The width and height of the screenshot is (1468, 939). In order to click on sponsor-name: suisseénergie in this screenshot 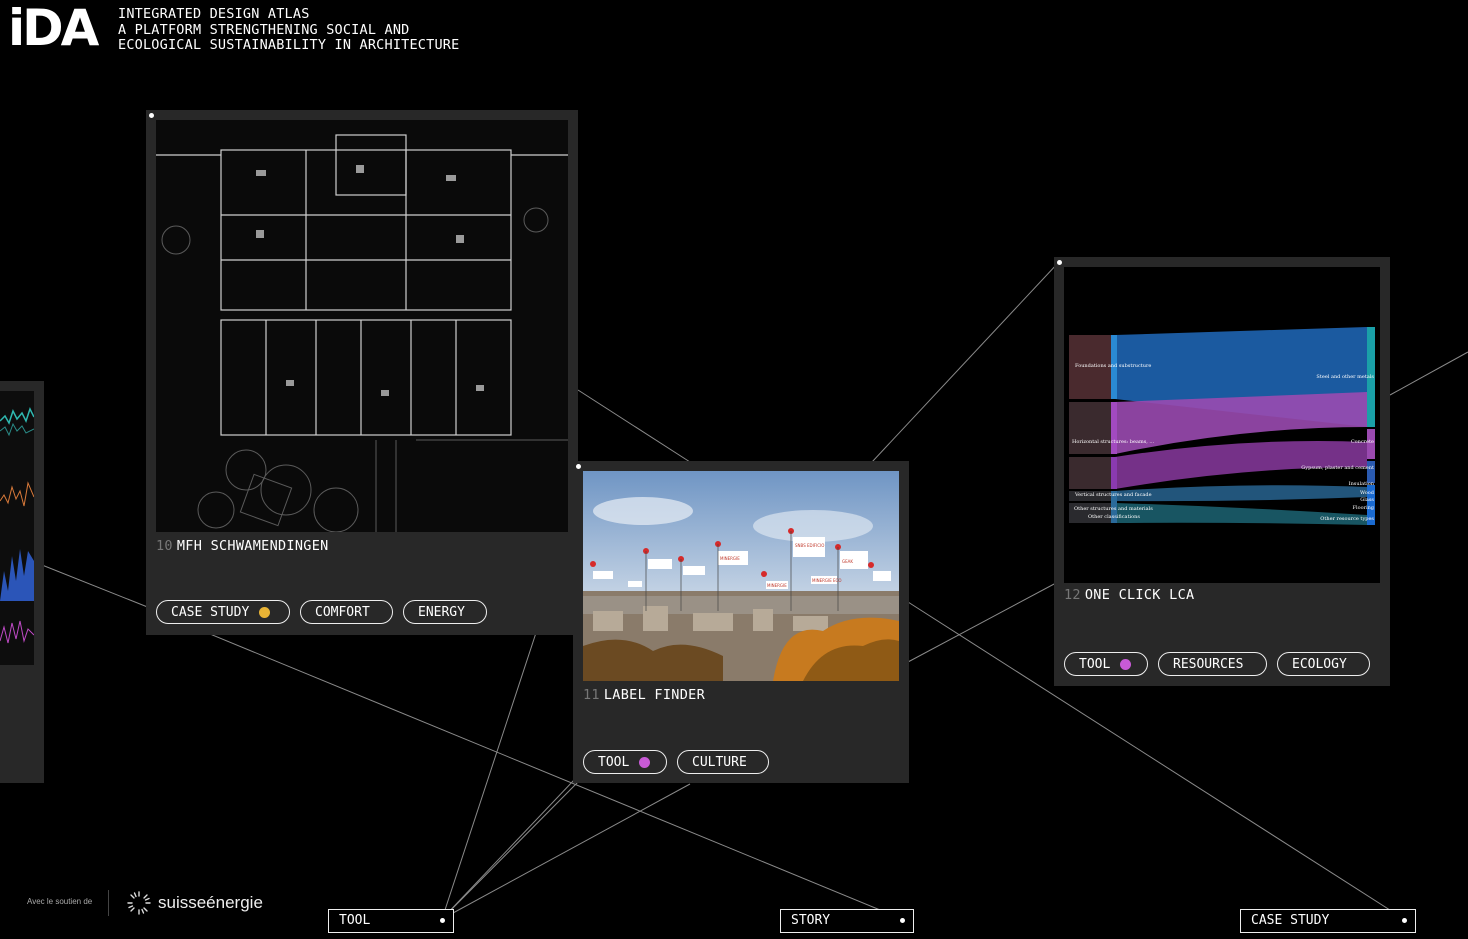, I will do `click(210, 902)`.